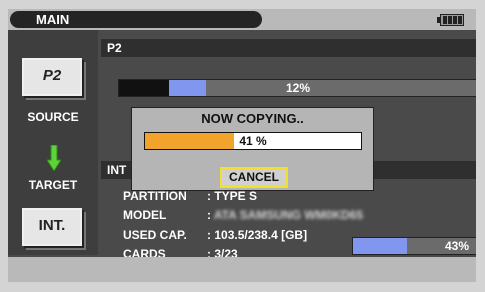 Image resolution: width=485 pixels, height=292 pixels. I want to click on top-bar: MAIN, so click(242, 19).